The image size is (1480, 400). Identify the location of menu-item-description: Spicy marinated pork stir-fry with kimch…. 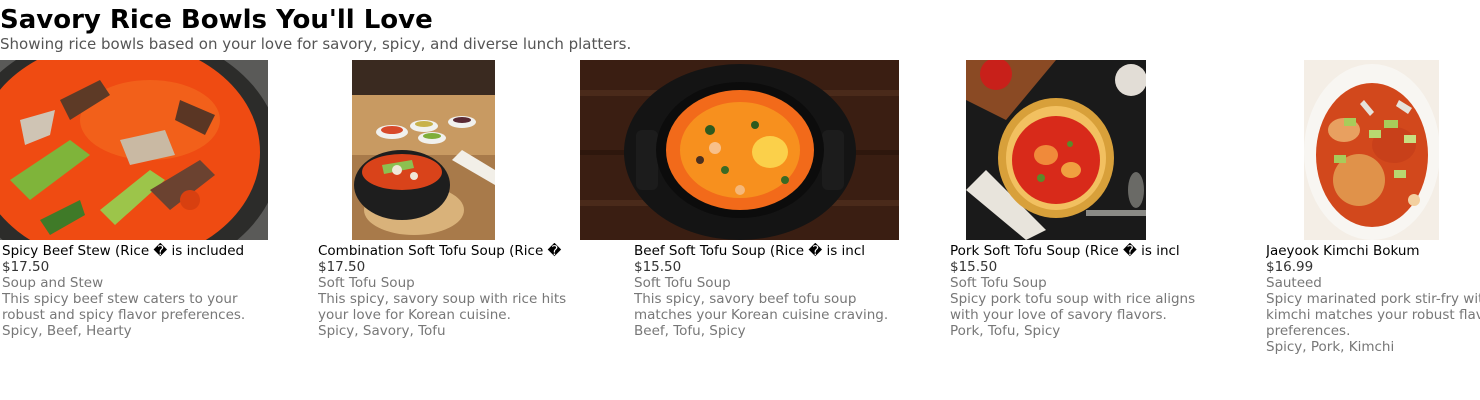
(1373, 315).